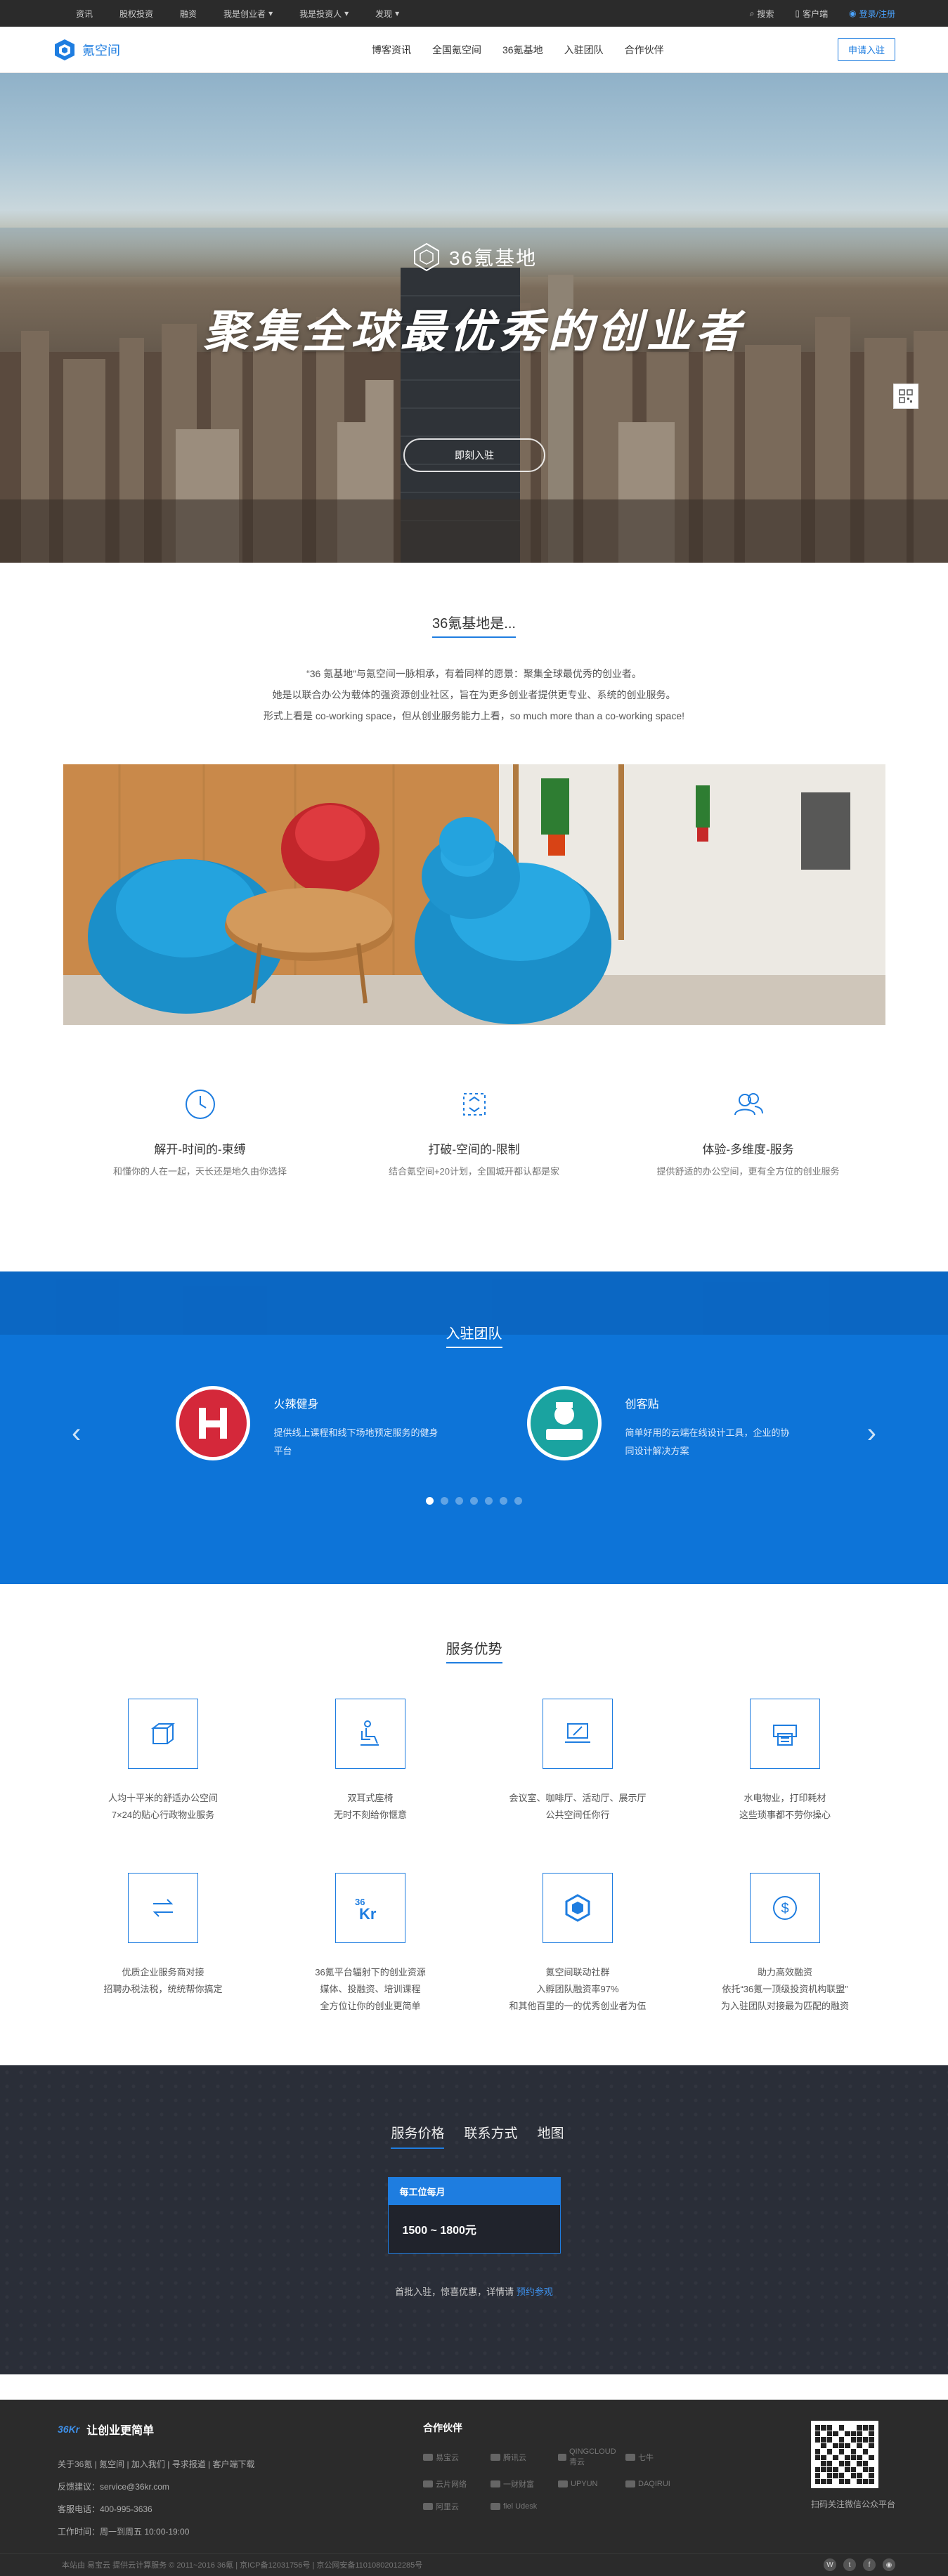  What do you see at coordinates (392, 50) in the screenshot?
I see `nav-item-blog: 博客资讯` at bounding box center [392, 50].